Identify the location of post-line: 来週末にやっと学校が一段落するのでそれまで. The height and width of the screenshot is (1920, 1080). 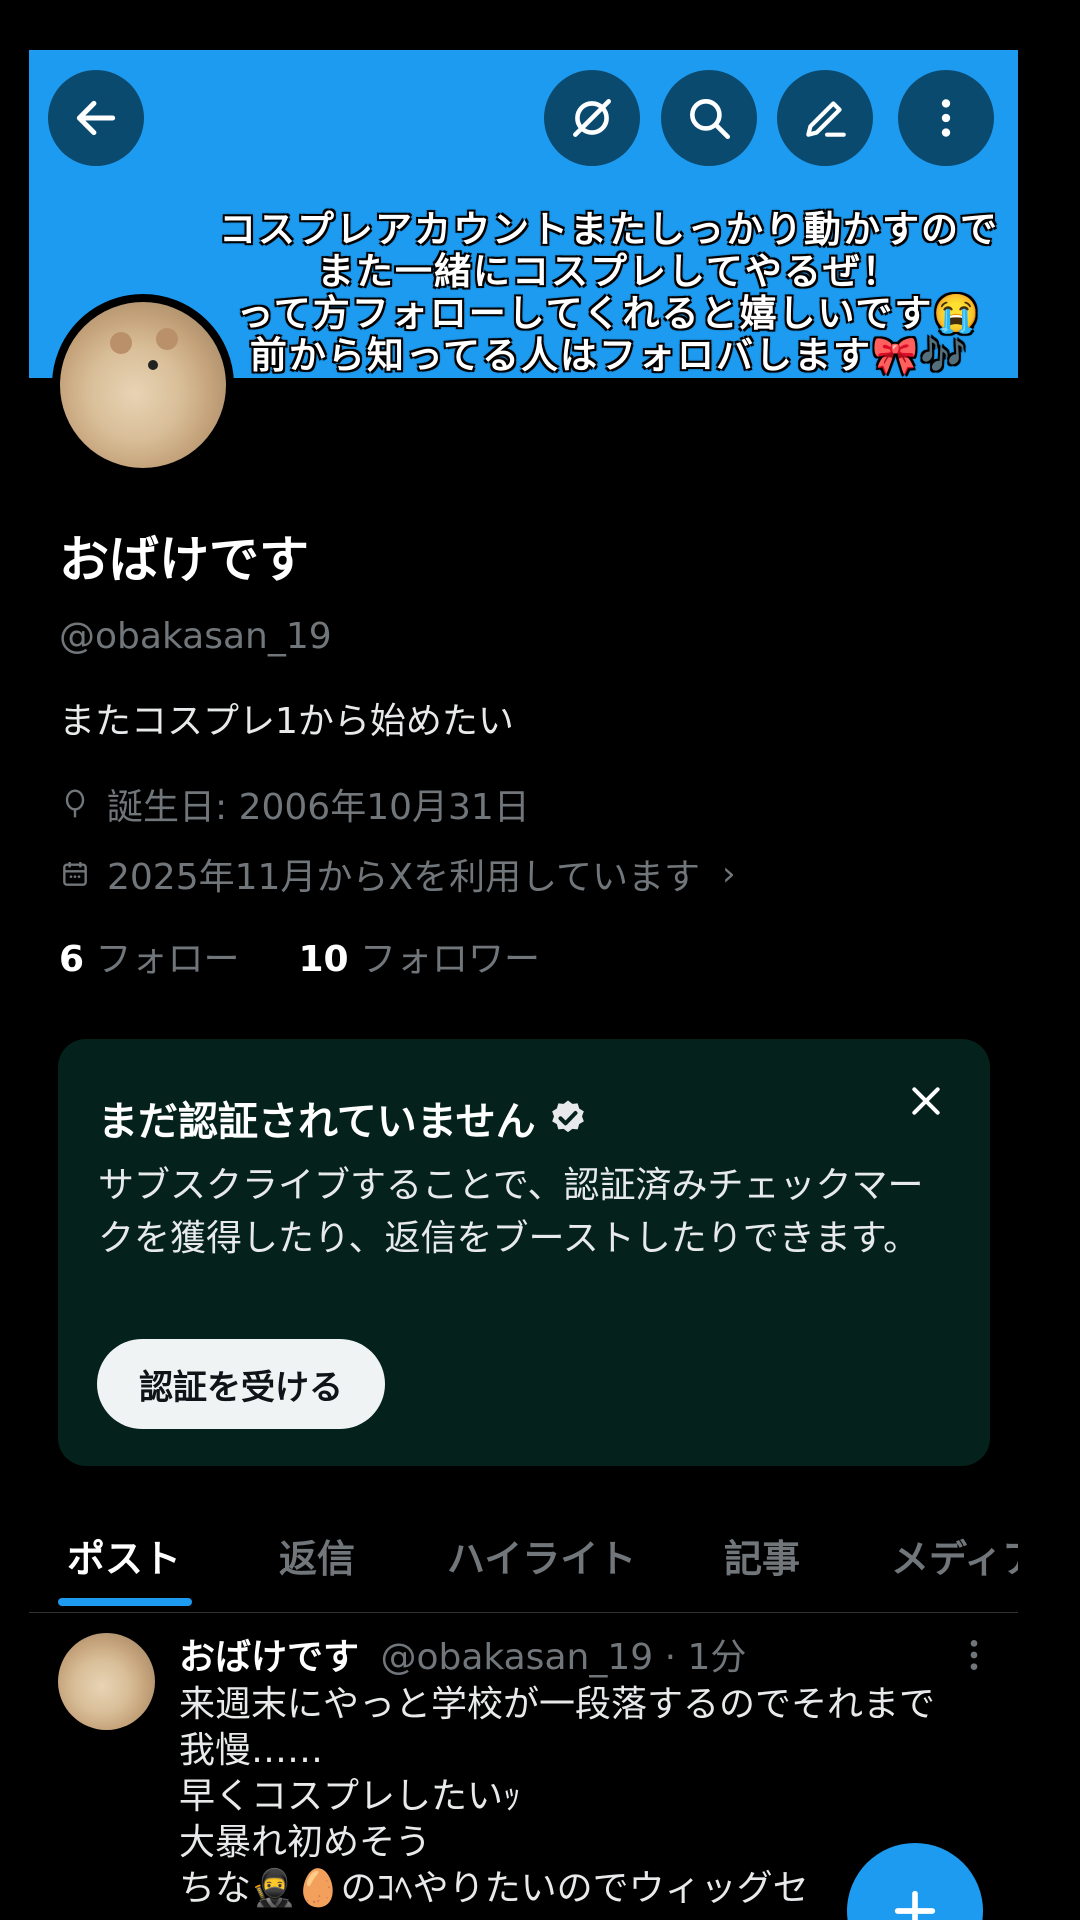
(557, 1704).